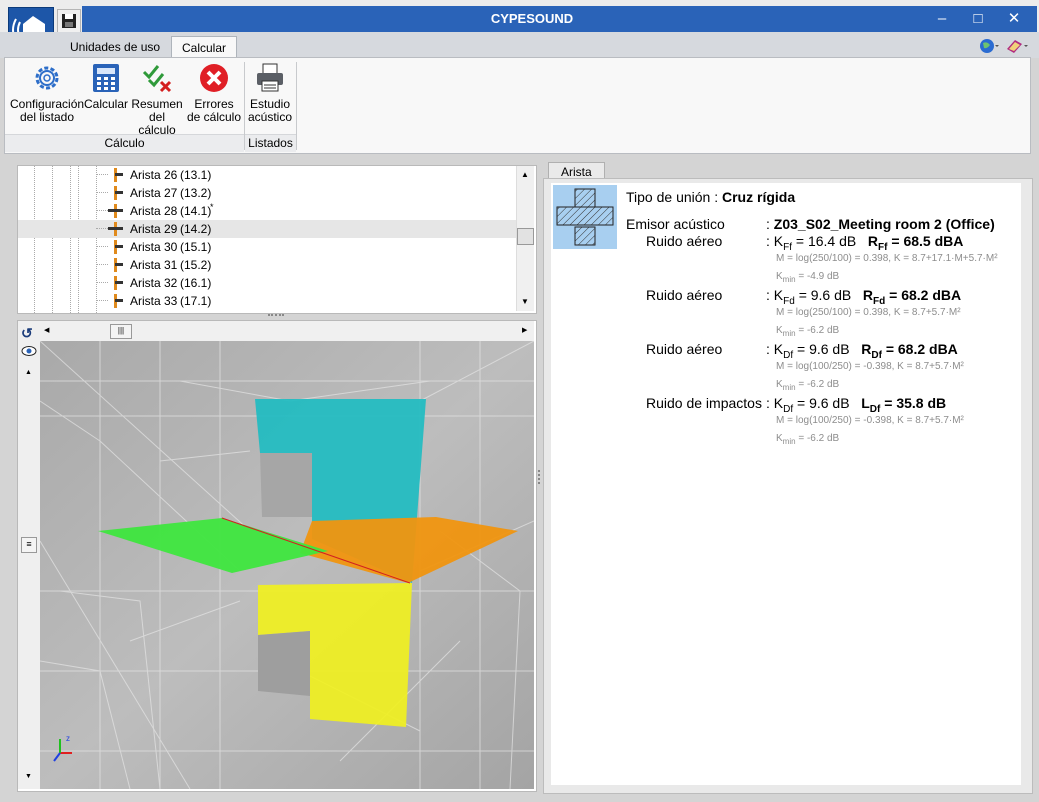 The image size is (1039, 802). I want to click on tree-item-label: Arista 27, so click(154, 193).